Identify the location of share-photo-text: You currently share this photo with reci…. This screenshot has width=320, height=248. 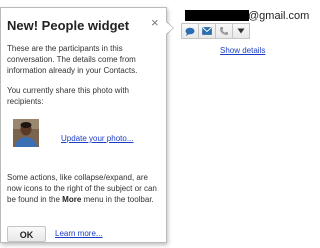
(68, 96).